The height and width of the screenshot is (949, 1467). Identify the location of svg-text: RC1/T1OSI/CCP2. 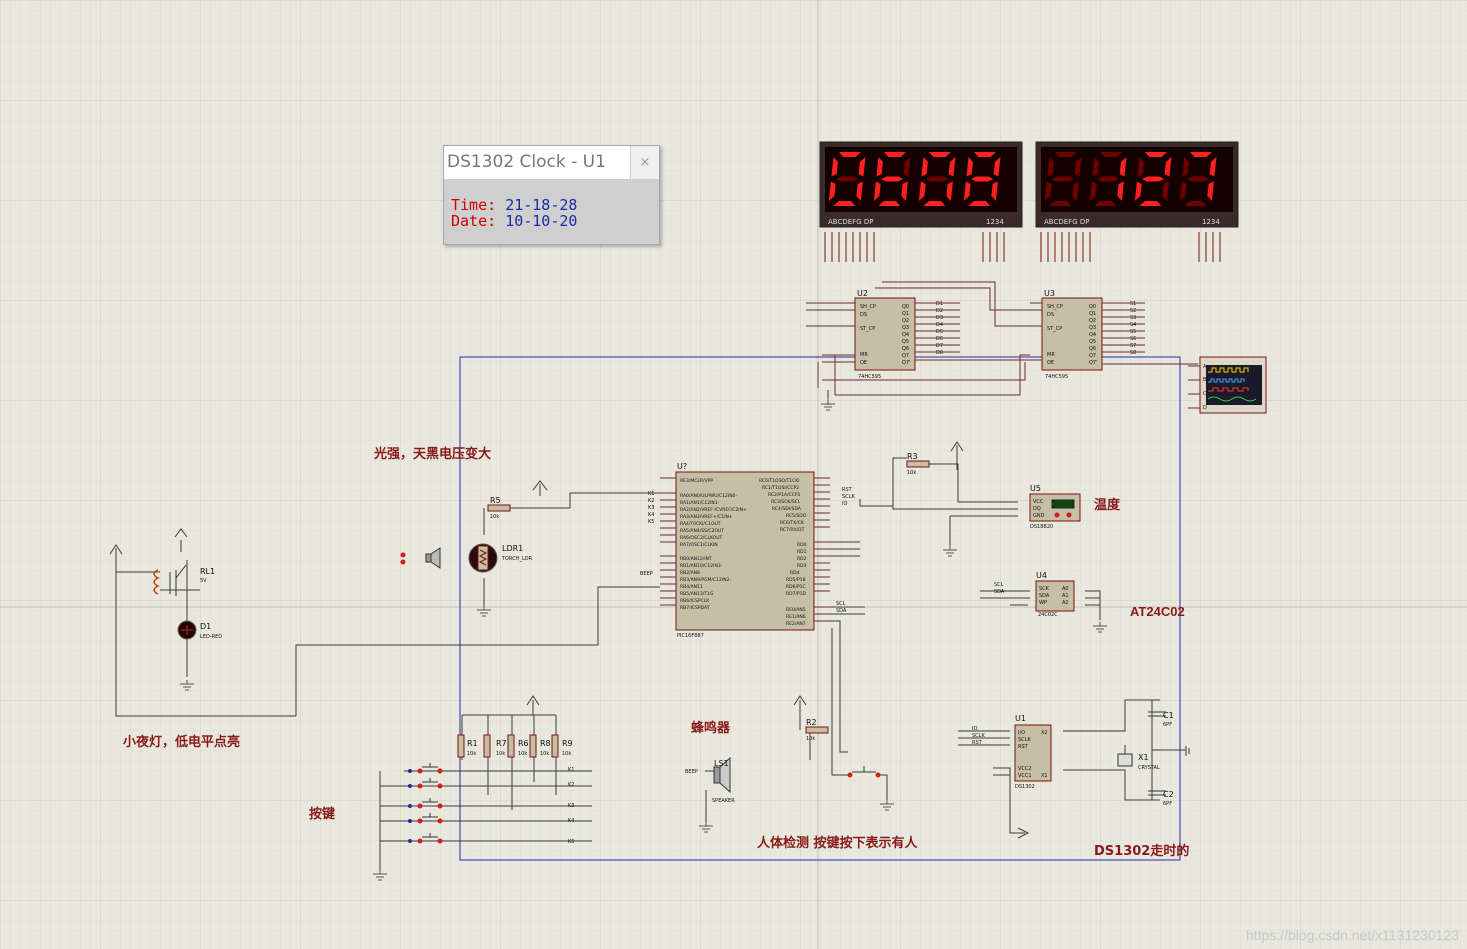
(780, 488).